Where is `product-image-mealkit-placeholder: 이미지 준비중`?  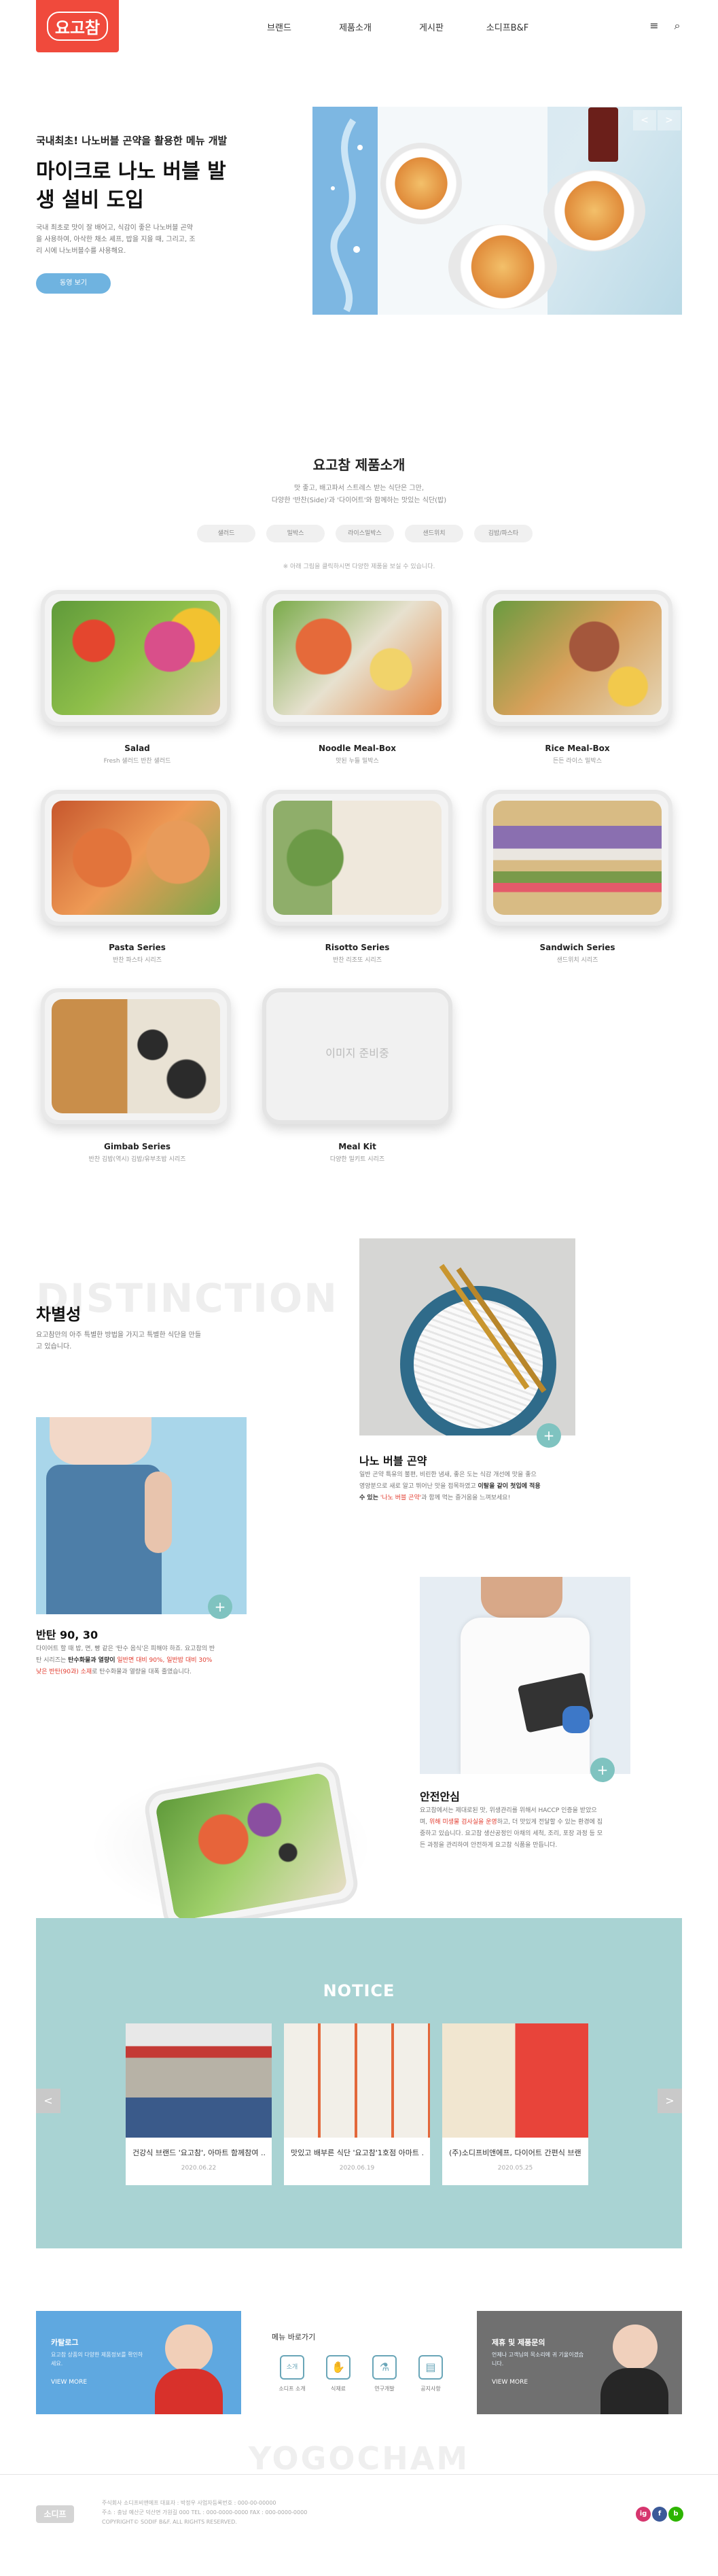 product-image-mealkit-placeholder: 이미지 준비중 is located at coordinates (357, 1056).